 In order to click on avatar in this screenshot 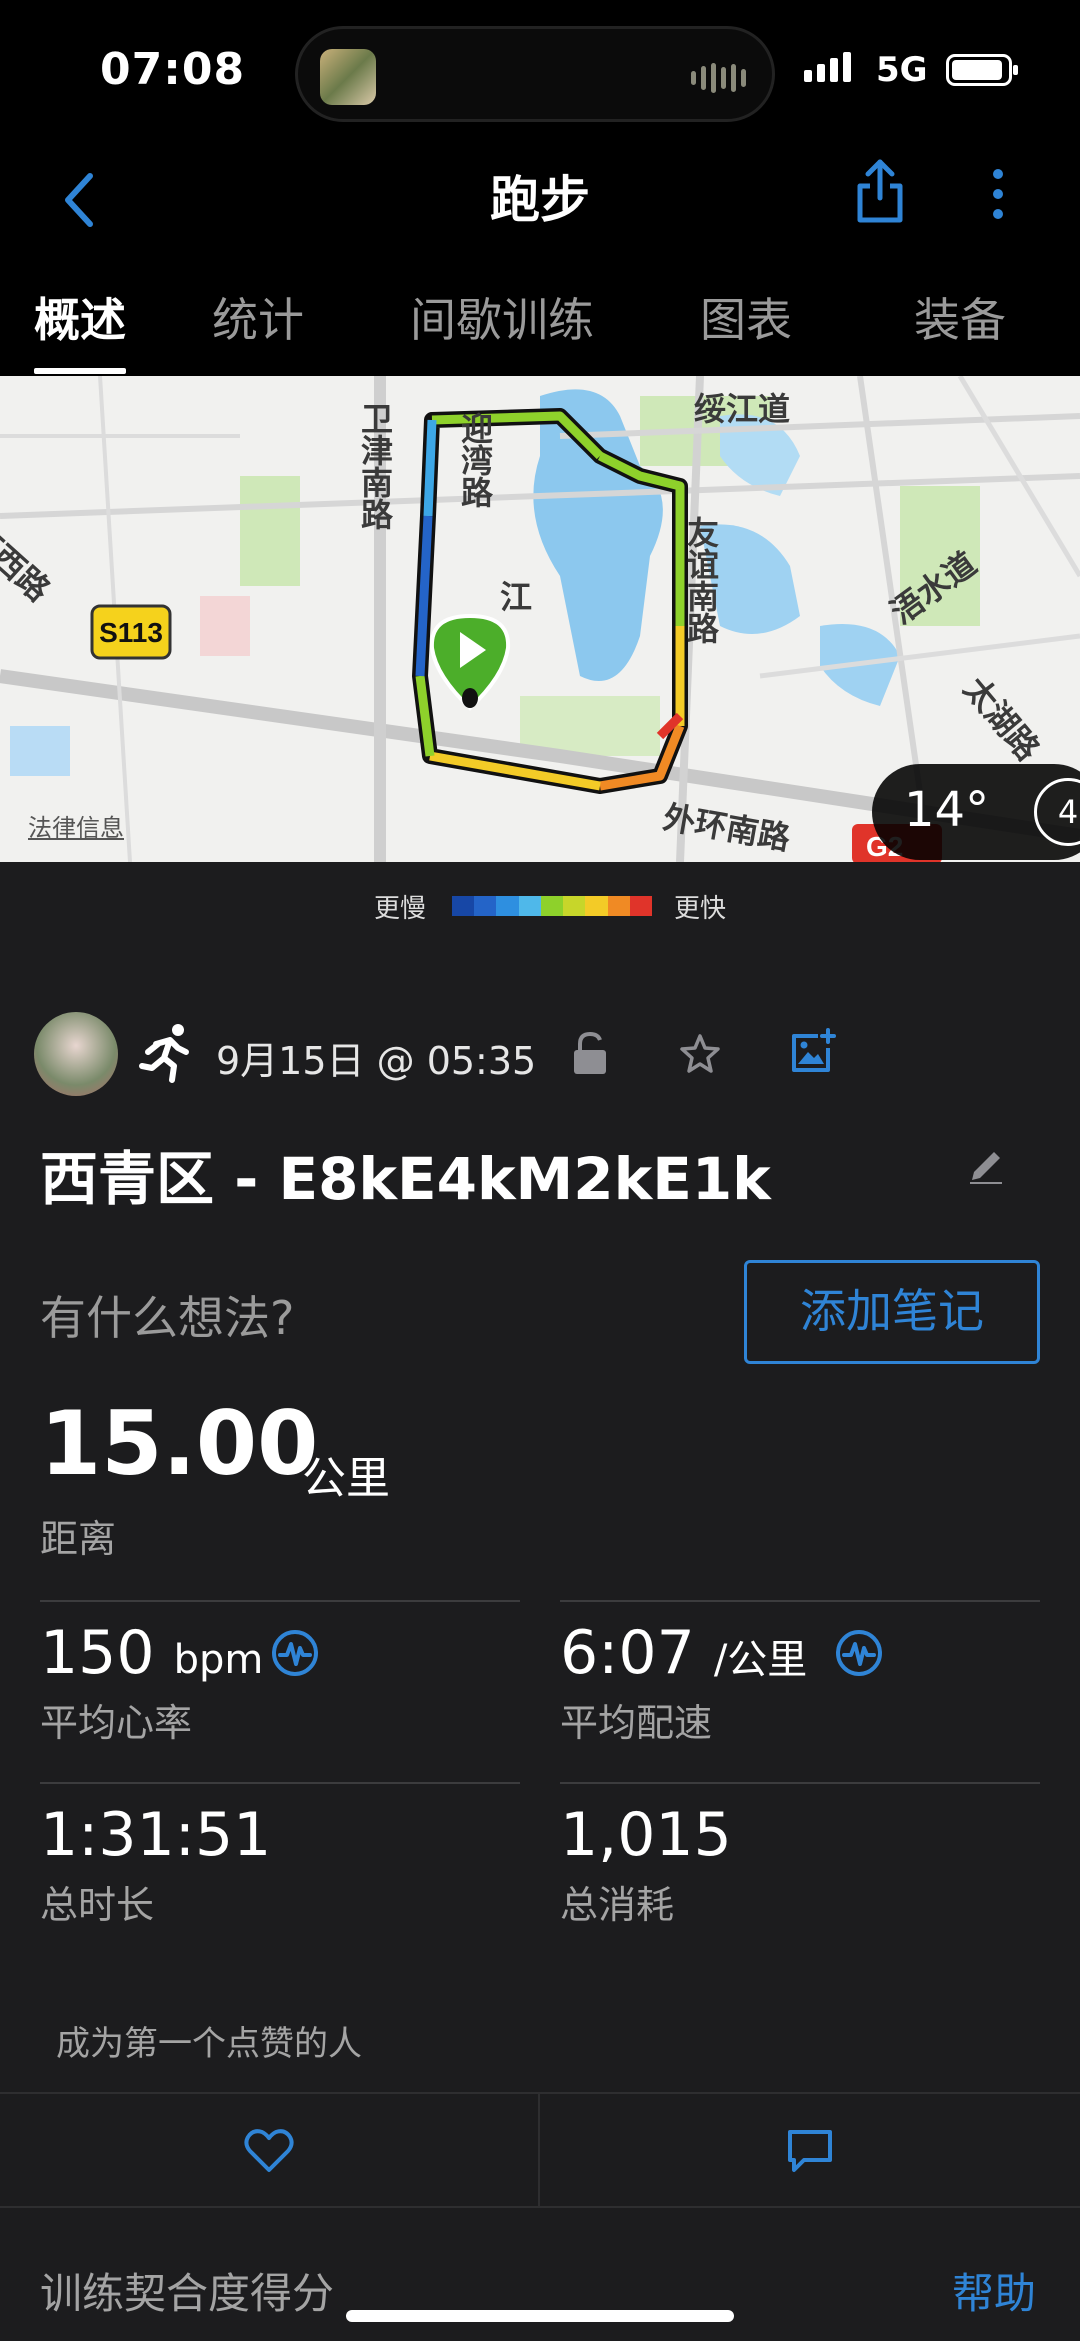, I will do `click(76, 1054)`.